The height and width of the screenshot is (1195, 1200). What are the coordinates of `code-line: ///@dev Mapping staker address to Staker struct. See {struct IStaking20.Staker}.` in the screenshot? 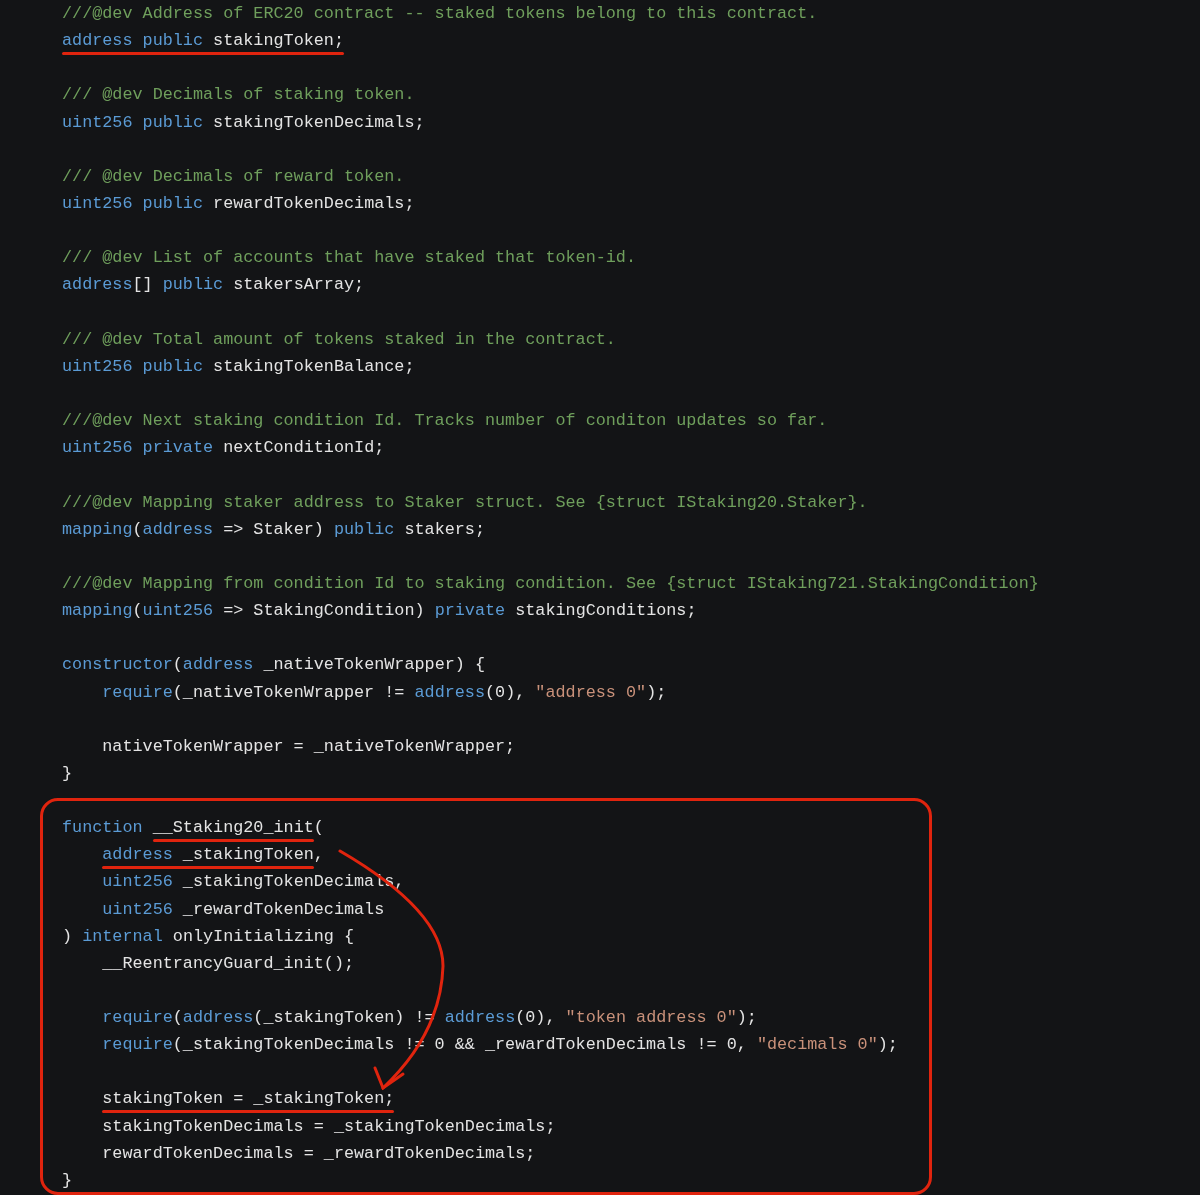 It's located at (465, 502).